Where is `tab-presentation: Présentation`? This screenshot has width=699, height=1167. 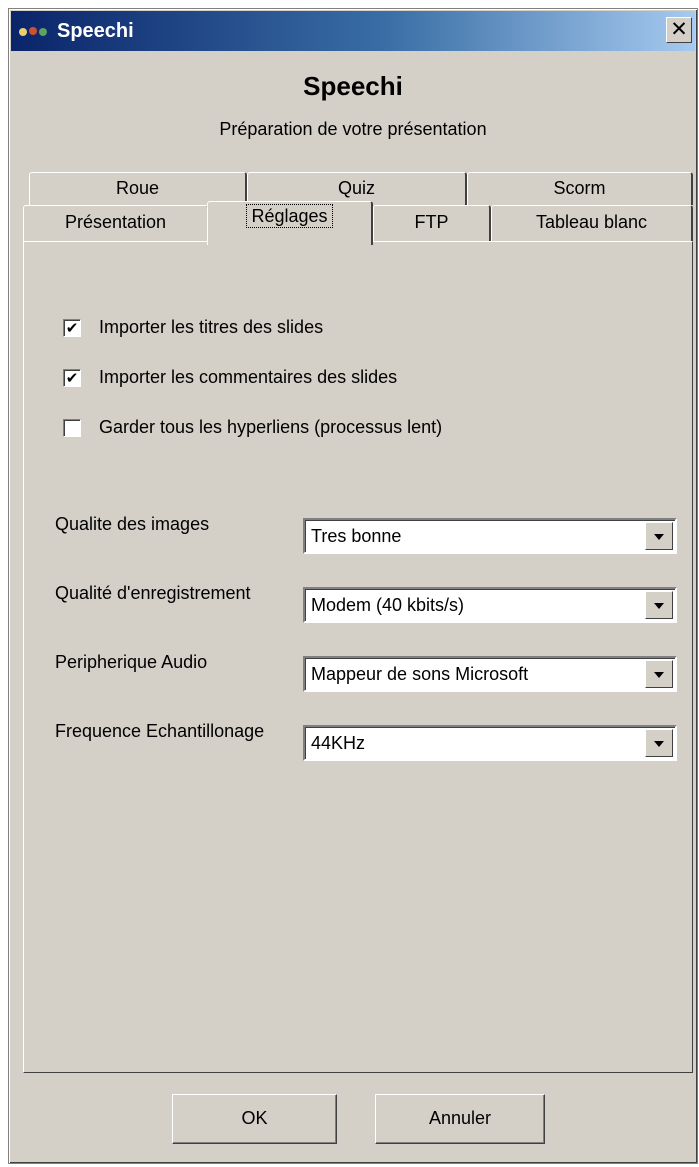 tab-presentation: Présentation is located at coordinates (116, 223).